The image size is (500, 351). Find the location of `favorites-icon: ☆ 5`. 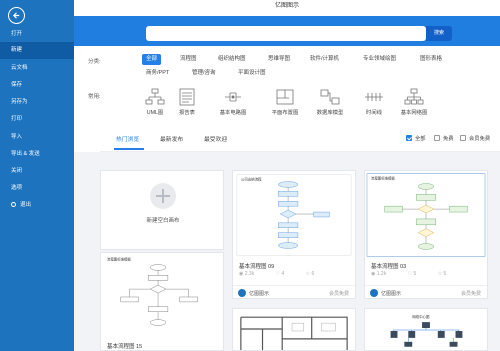

favorites-icon: ☆ 5 is located at coordinates (442, 274).